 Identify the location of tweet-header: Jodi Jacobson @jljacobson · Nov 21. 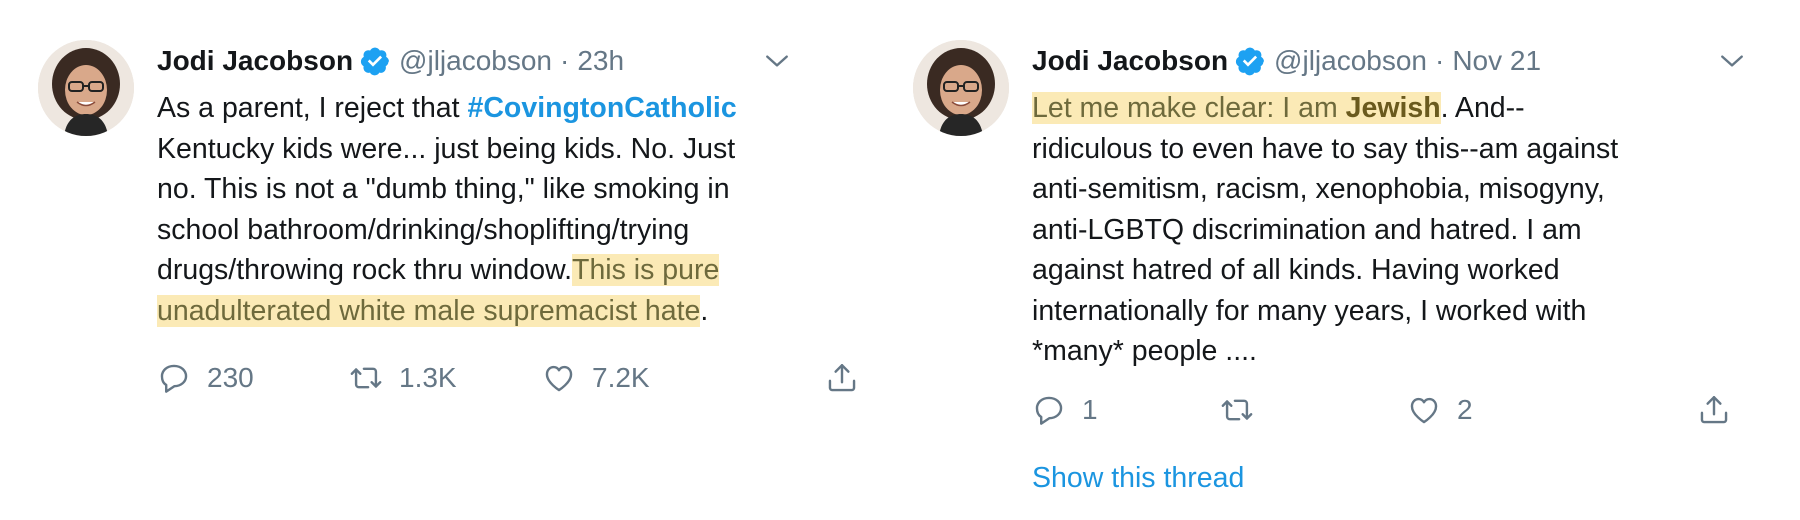
(1398, 61).